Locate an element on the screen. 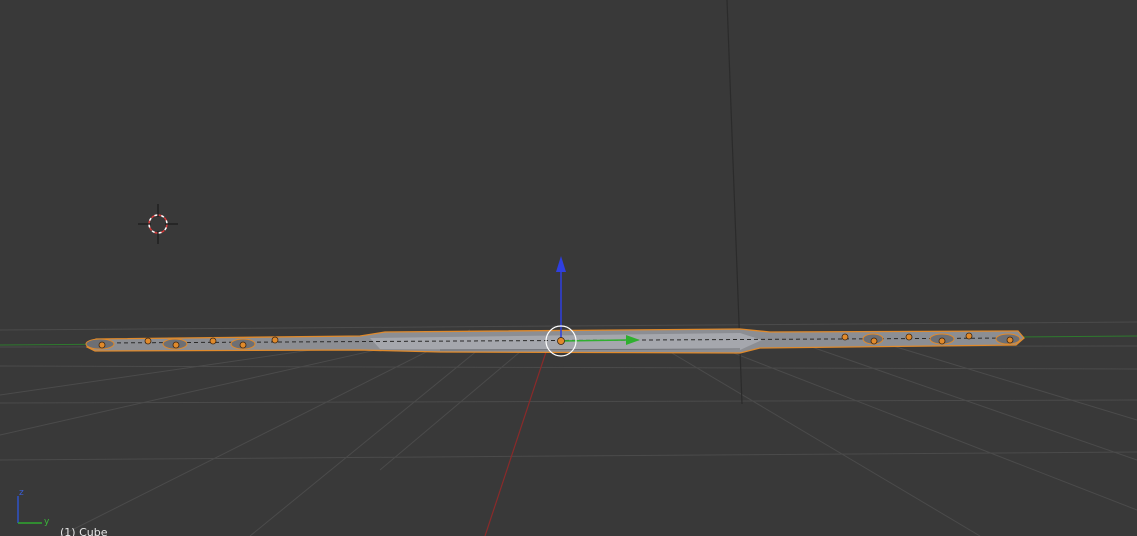 This screenshot has height=536, width=1137. object-info-label: (1) Cube is located at coordinates (84, 531).